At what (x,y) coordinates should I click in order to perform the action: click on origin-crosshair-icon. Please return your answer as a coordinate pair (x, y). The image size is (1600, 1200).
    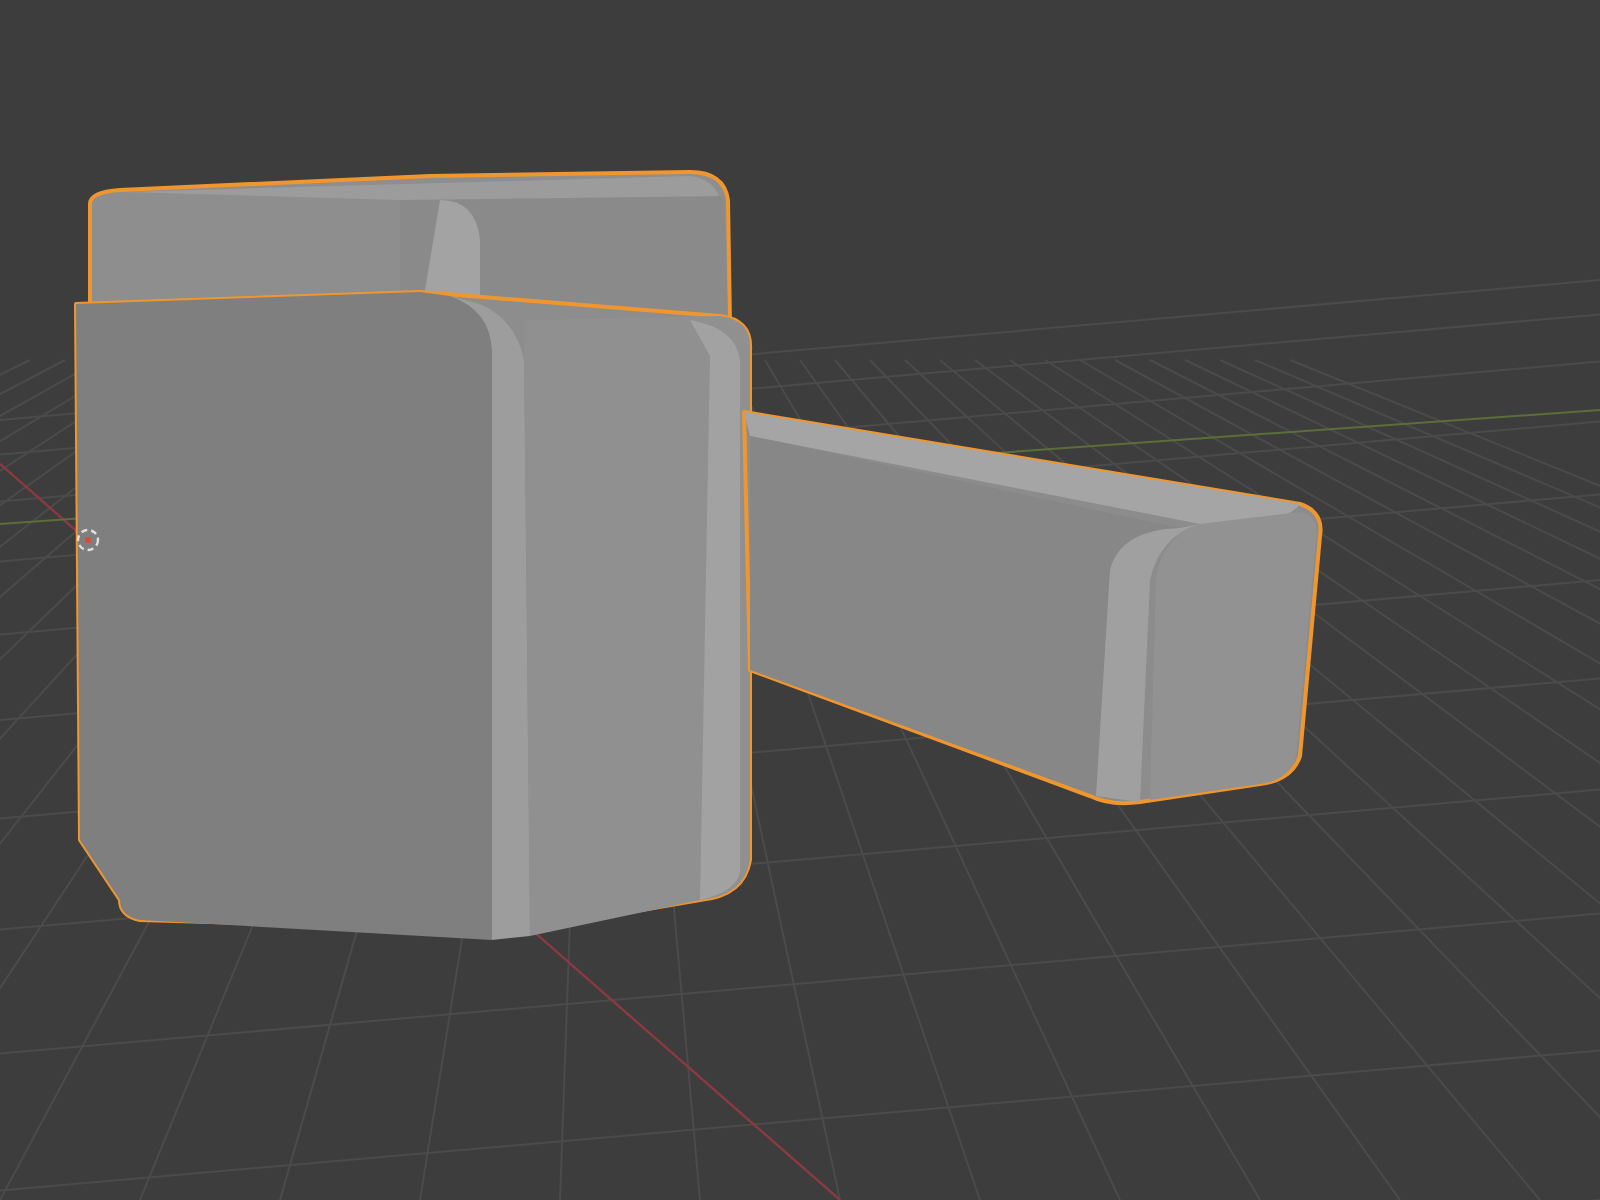
    Looking at the image, I should click on (88, 540).